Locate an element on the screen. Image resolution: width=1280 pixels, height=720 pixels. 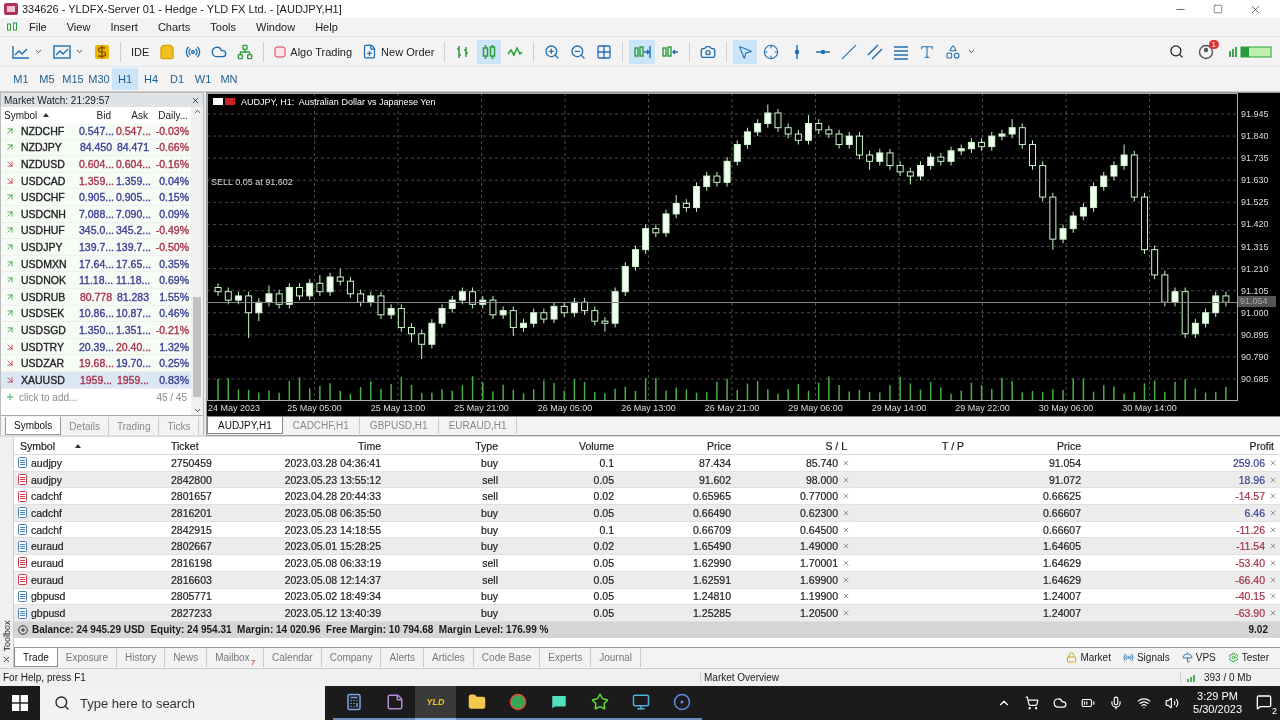
position-row: euraud 2802667 2023.05.01 15:28:25 buy 0.02 1.65490 1.49000 1.64605 -11.54 is located at coordinates (647, 547).